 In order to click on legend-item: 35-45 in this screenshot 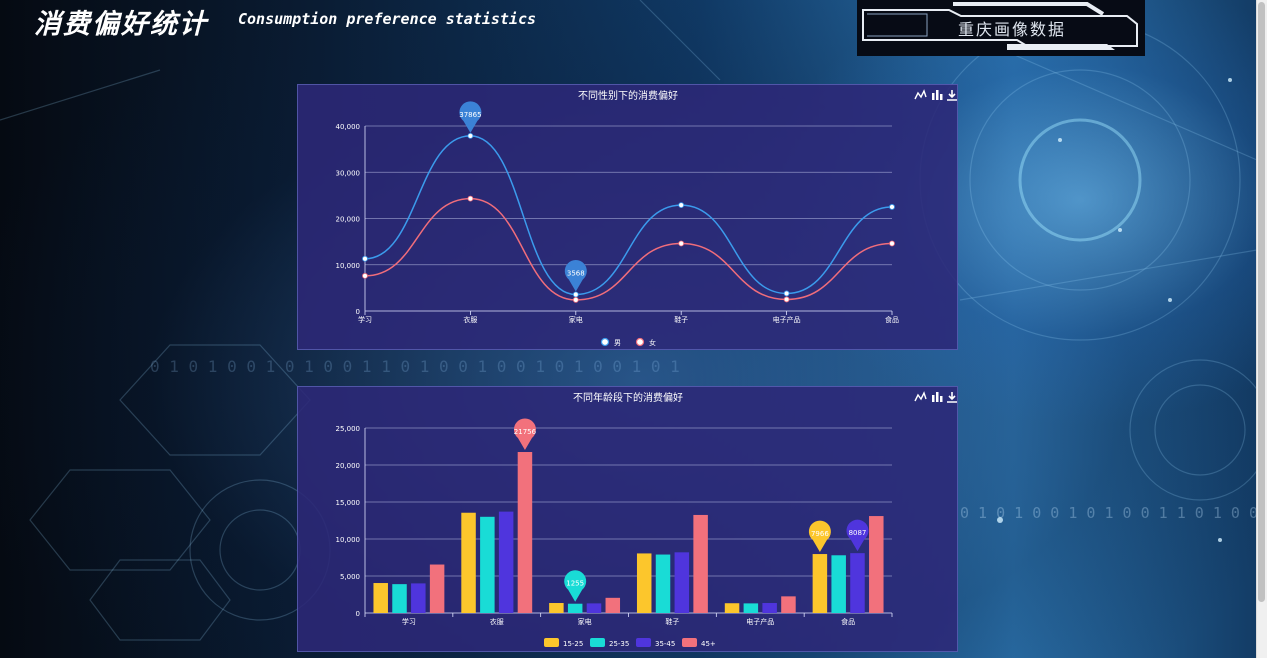, I will do `click(655, 643)`.